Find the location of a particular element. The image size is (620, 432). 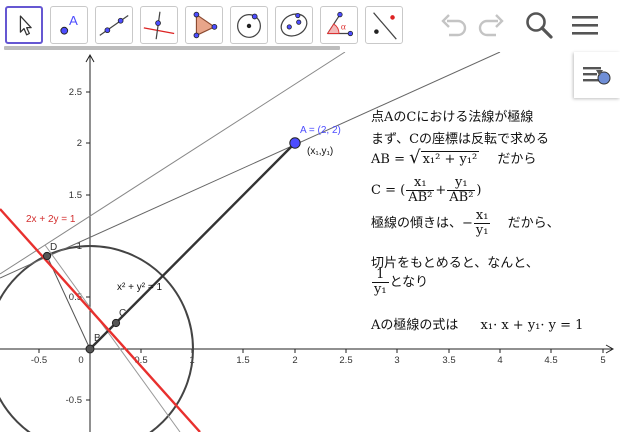

angle-tool-icon: α is located at coordinates (340, 24).